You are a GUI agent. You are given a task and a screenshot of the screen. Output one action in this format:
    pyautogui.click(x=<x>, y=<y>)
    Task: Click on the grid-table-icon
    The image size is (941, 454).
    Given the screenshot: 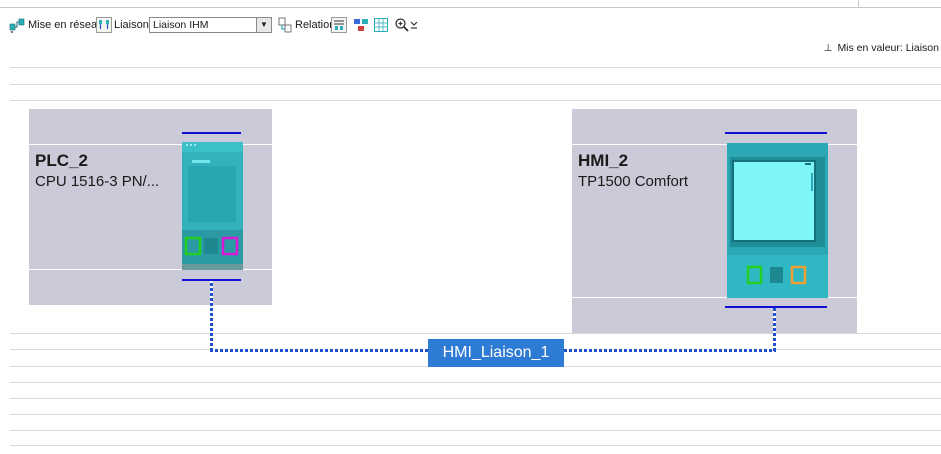 What is the action you would take?
    pyautogui.click(x=381, y=25)
    